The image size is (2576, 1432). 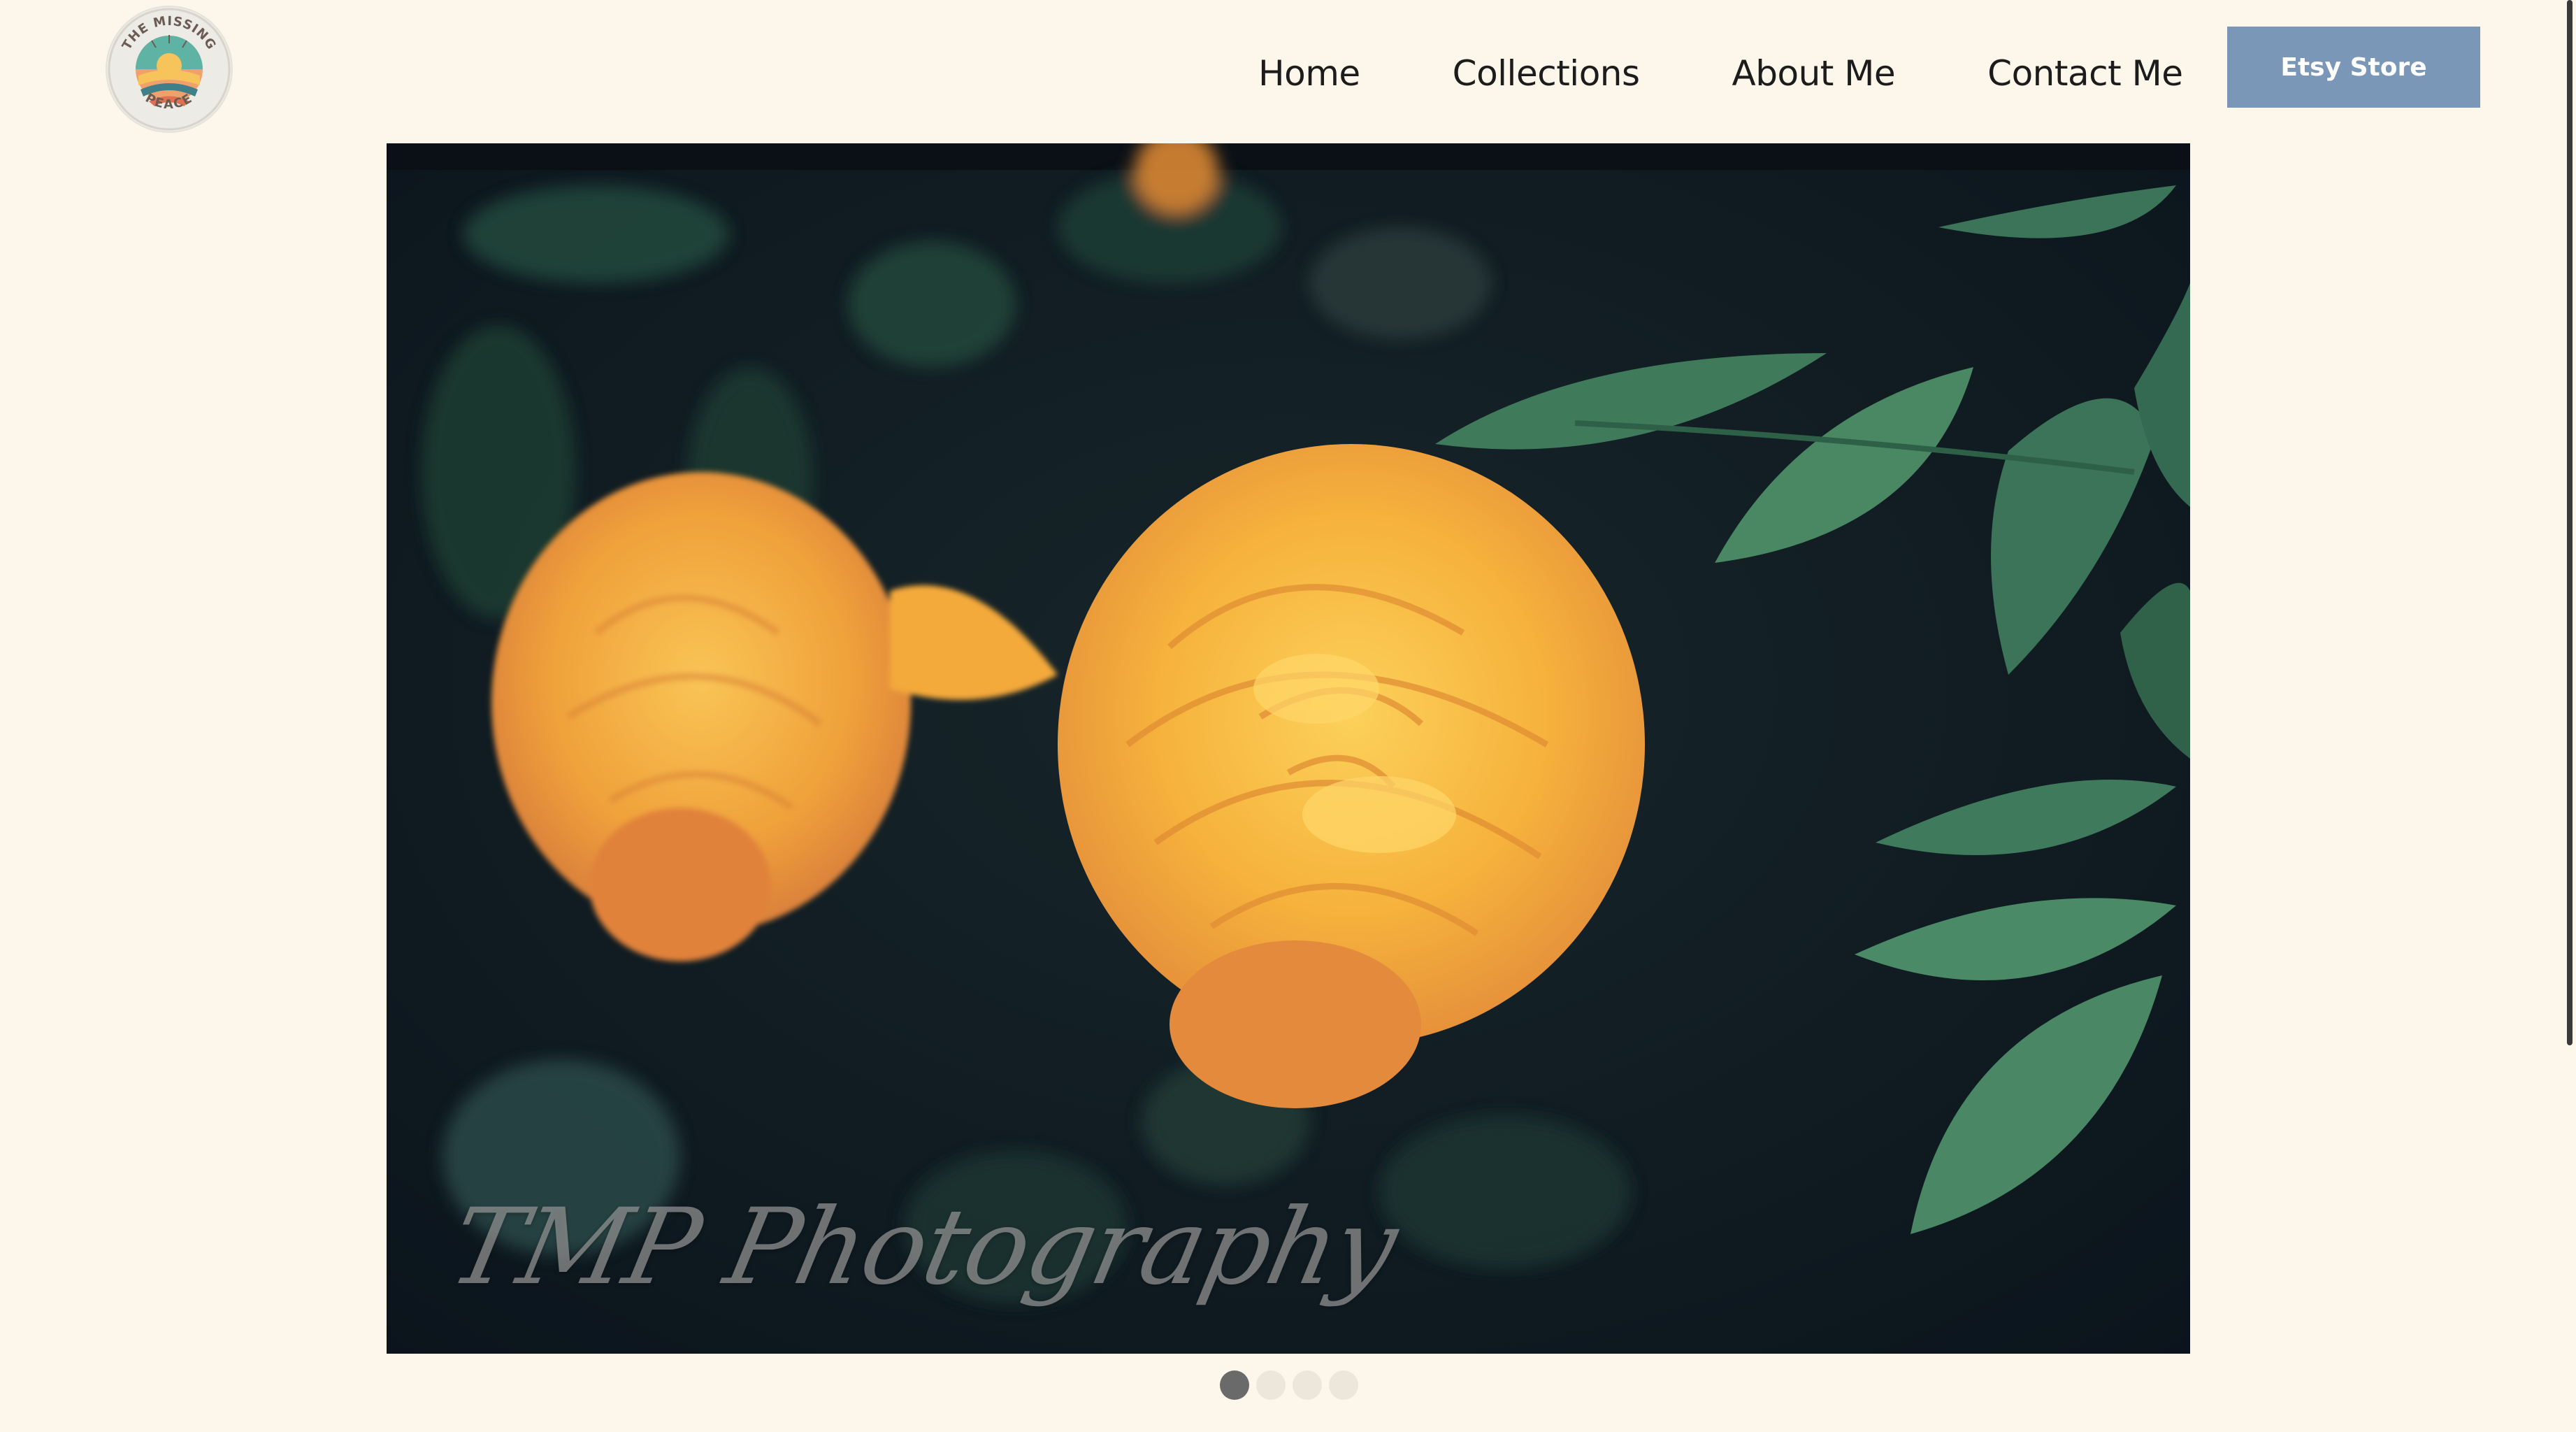 I want to click on main-nav: Home Collections About Me Contact Me, so click(x=1720, y=73).